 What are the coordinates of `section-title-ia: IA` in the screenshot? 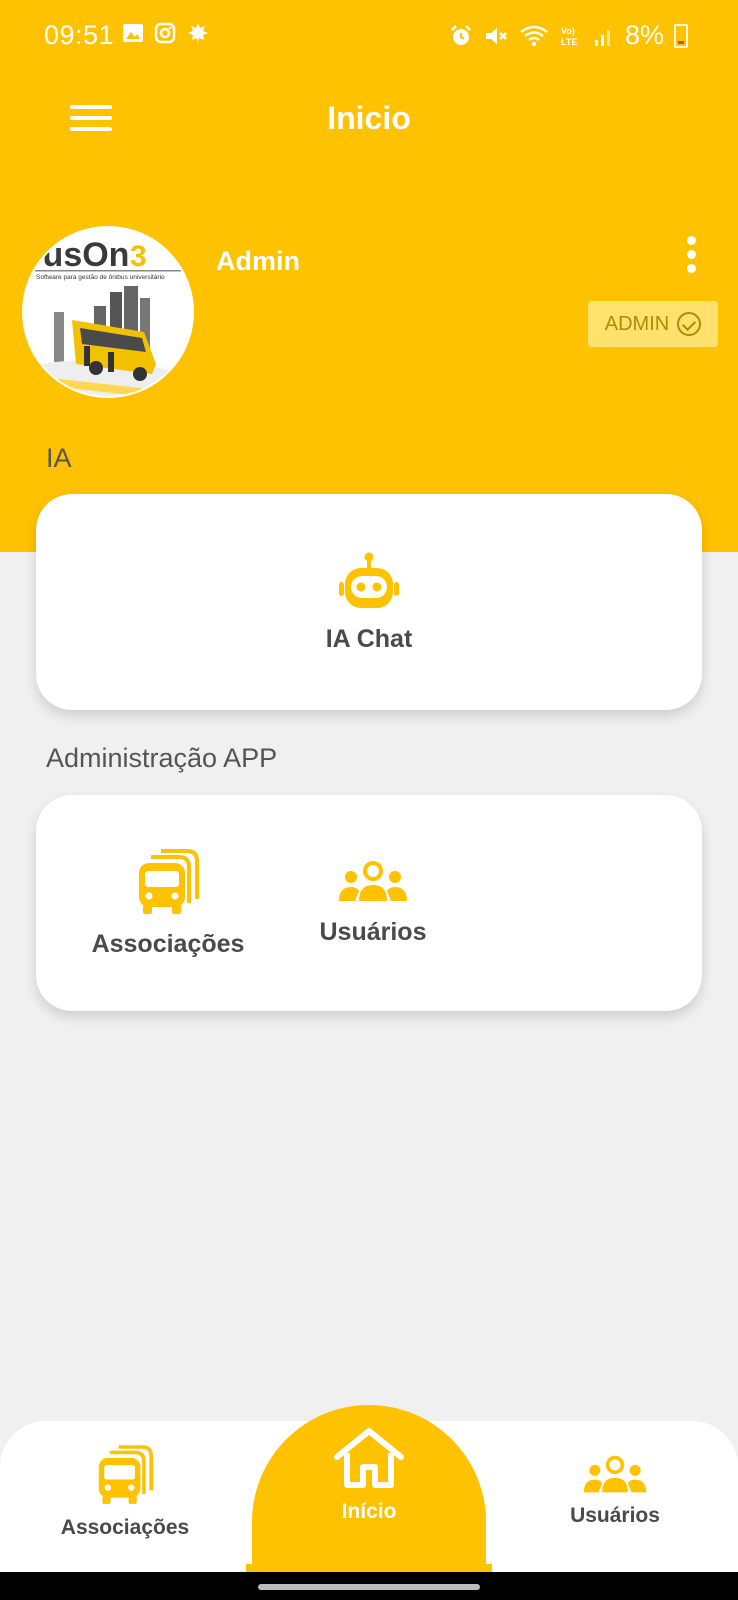 It's located at (59, 458).